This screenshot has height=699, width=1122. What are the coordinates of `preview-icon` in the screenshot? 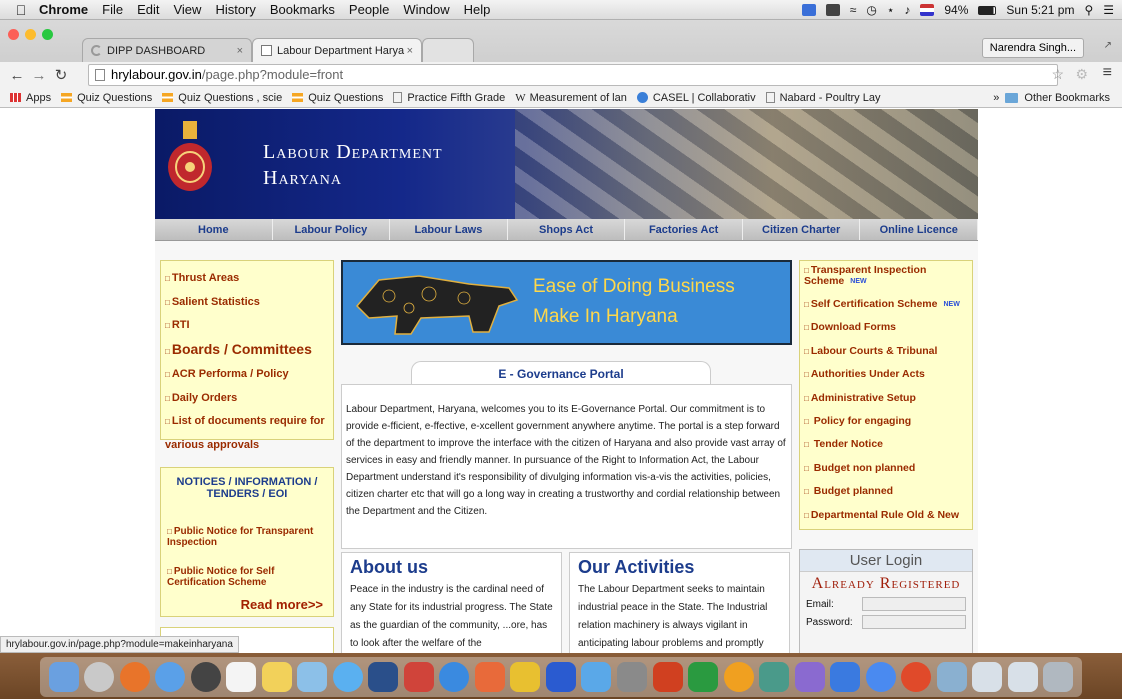 It's located at (312, 677).